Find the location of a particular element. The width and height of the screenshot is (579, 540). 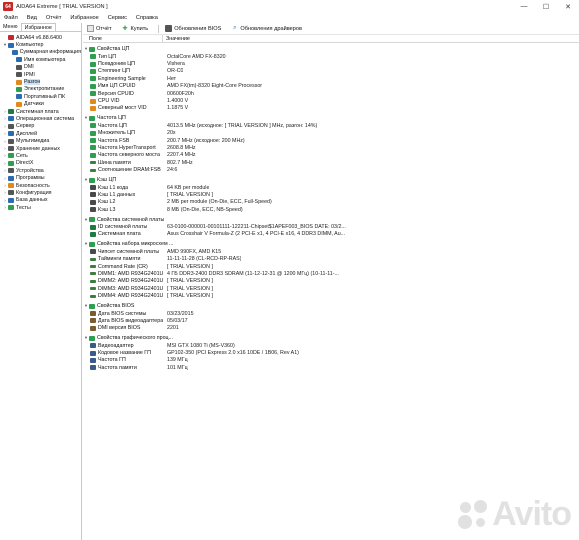

maximize-button: ☐ is located at coordinates (546, 6).